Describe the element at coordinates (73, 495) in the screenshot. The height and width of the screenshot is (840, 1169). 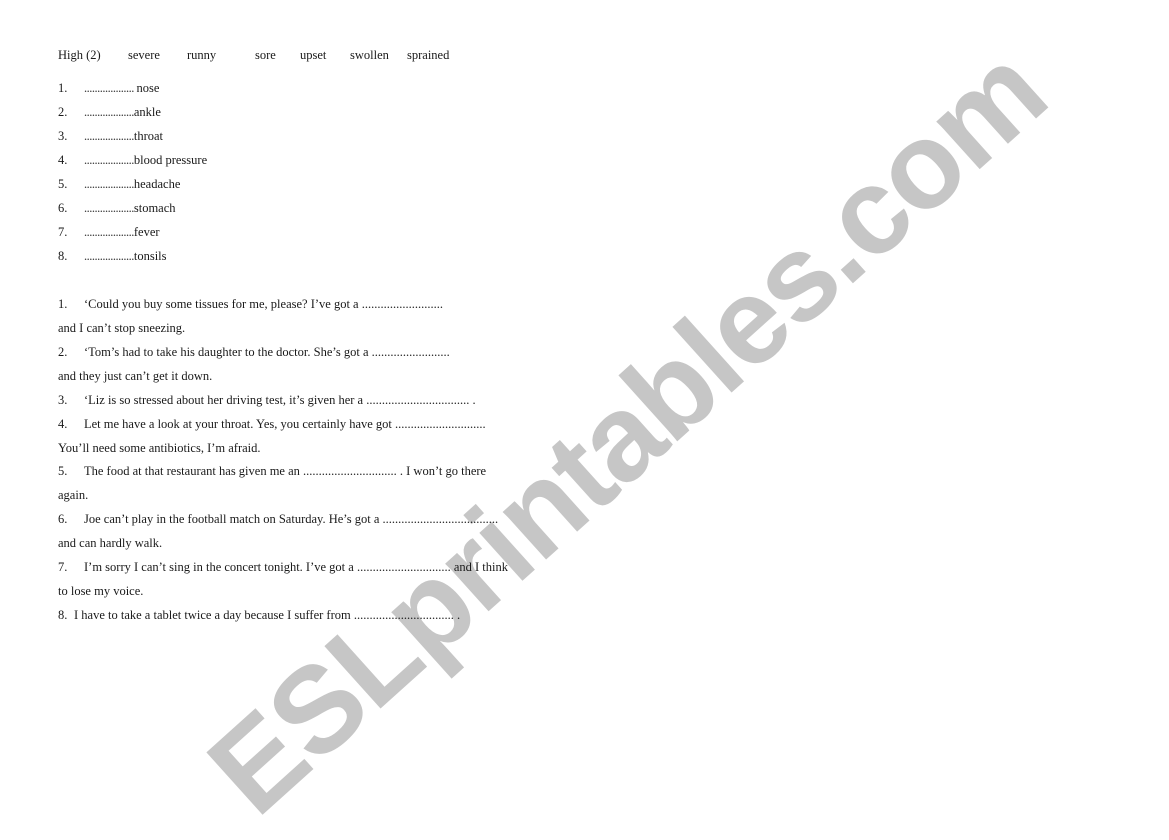
I see `sentence-continuation: again.` at that location.